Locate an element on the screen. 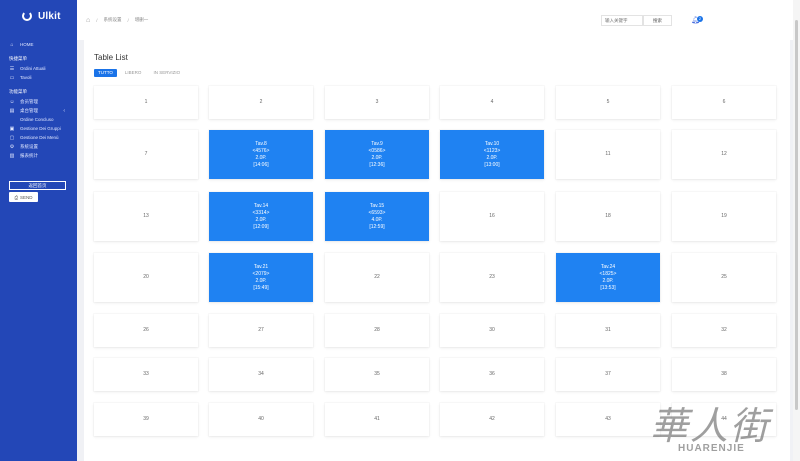 The image size is (800, 461). printer-icon: ⎙ is located at coordinates (16, 197).